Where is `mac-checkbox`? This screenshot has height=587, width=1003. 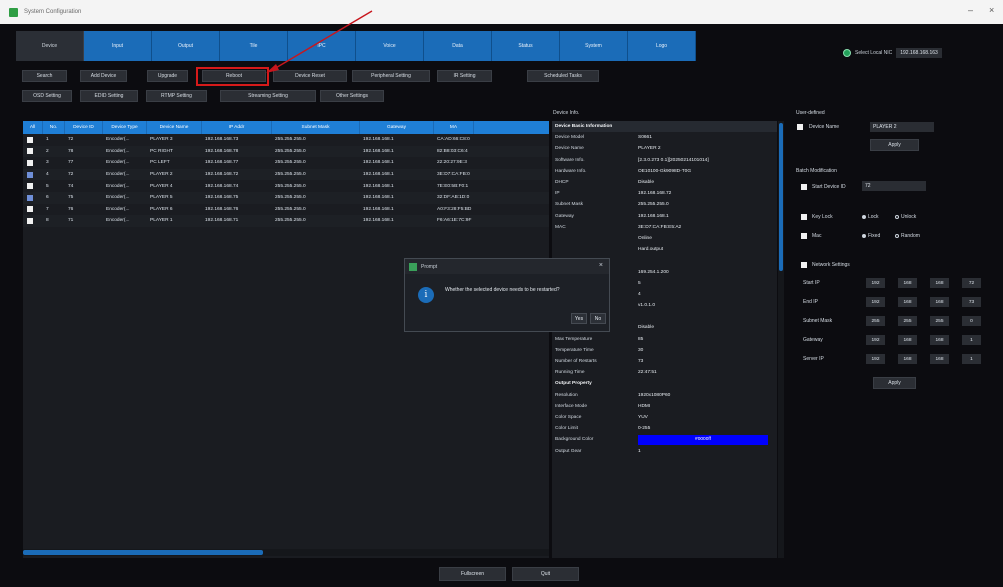
mac-checkbox is located at coordinates (804, 236).